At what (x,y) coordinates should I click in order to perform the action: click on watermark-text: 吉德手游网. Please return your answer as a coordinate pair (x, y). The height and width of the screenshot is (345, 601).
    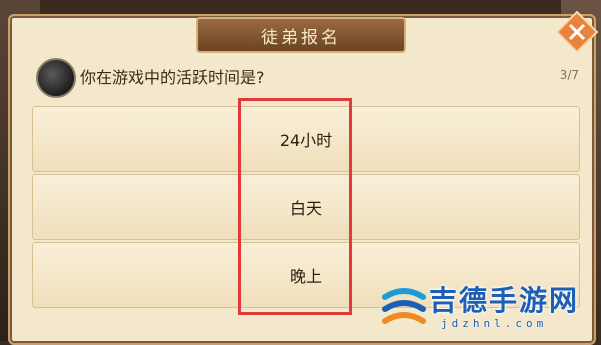
    Looking at the image, I should click on (504, 300).